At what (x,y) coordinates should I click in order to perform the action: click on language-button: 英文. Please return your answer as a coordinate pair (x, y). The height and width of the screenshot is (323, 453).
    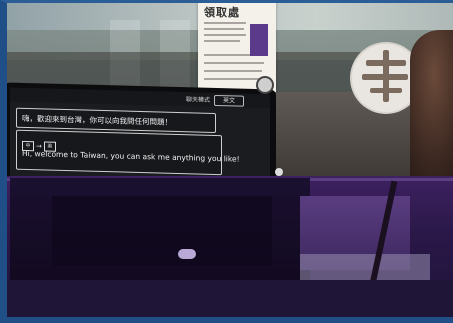
    Looking at the image, I should click on (229, 100).